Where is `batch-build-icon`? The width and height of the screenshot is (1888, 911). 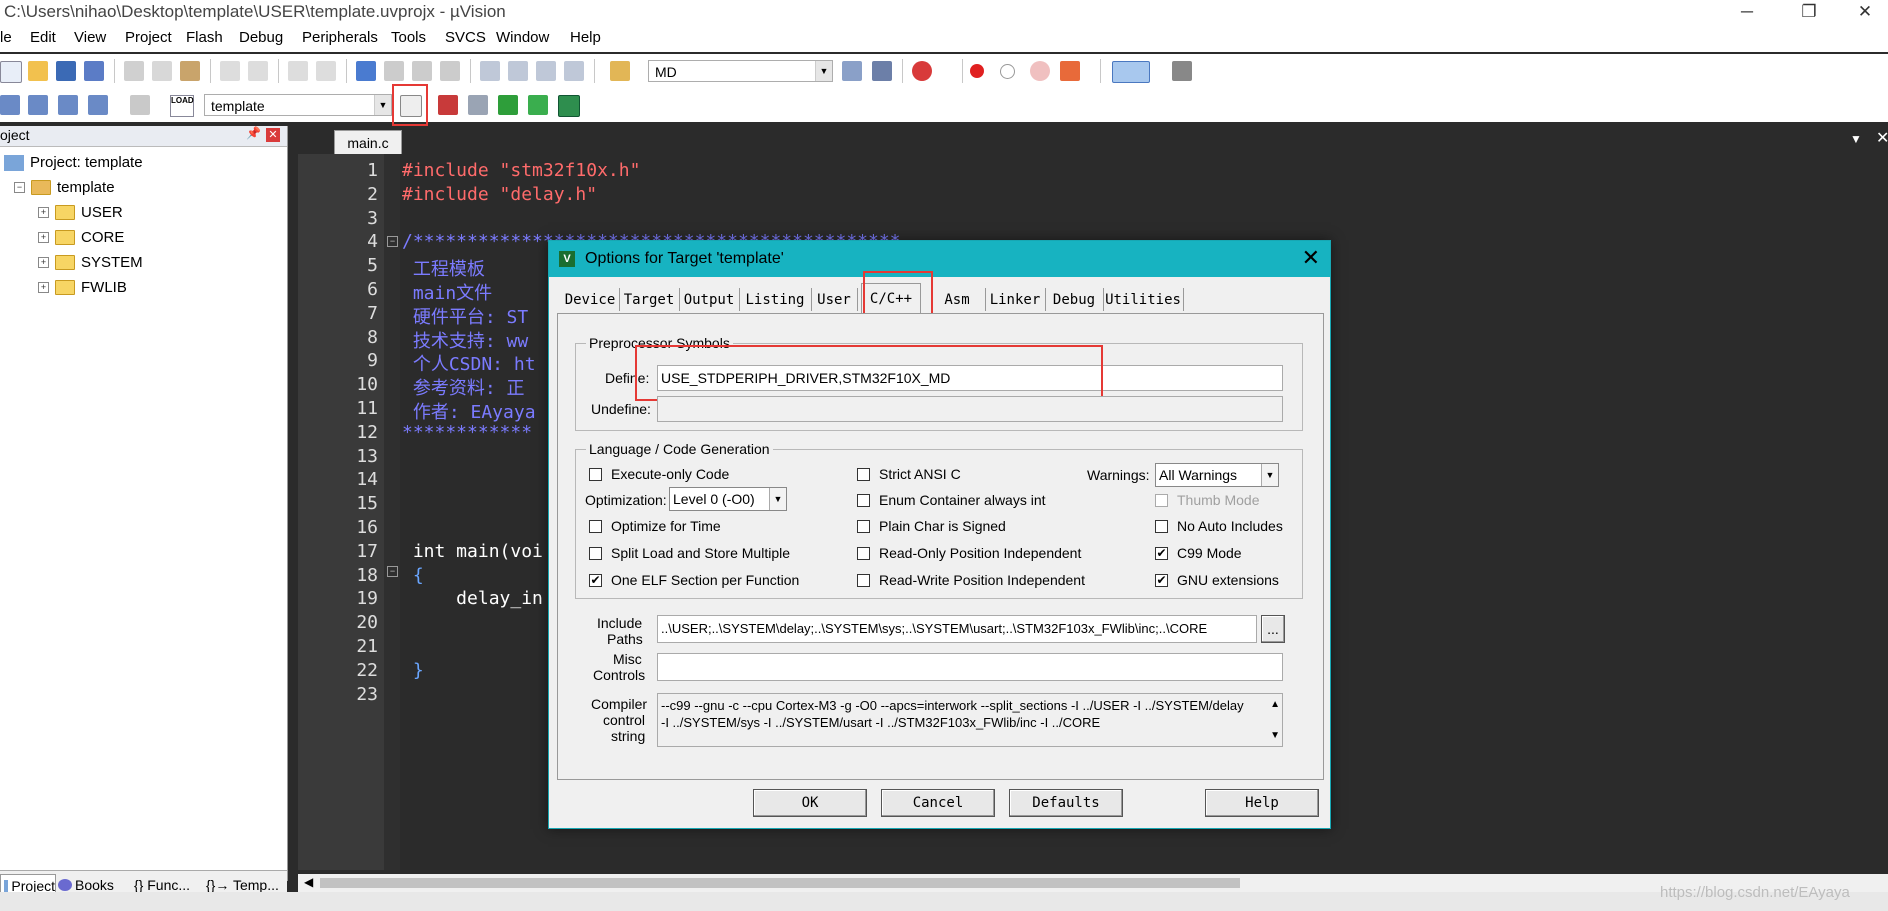
batch-build-icon is located at coordinates (98, 105).